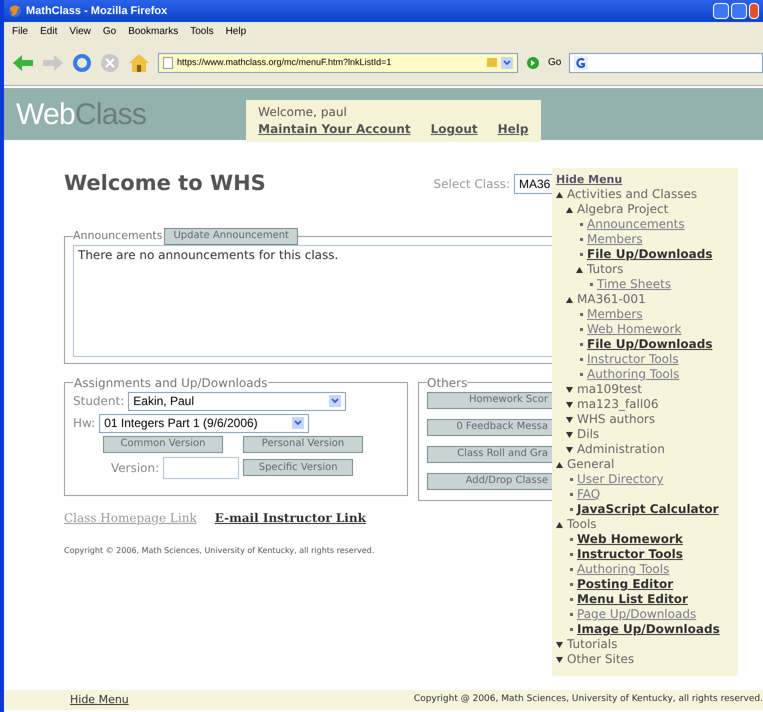 The height and width of the screenshot is (712, 763). Describe the element at coordinates (82, 62) in the screenshot. I see `reload-icon` at that location.